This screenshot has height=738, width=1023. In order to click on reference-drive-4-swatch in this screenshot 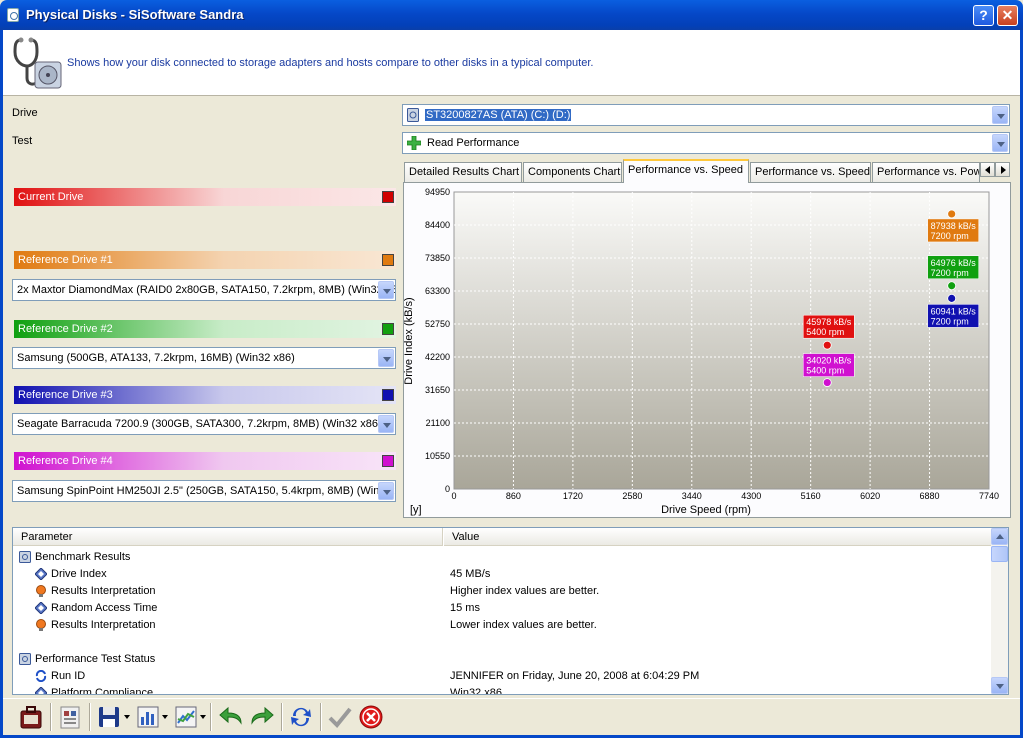, I will do `click(388, 461)`.